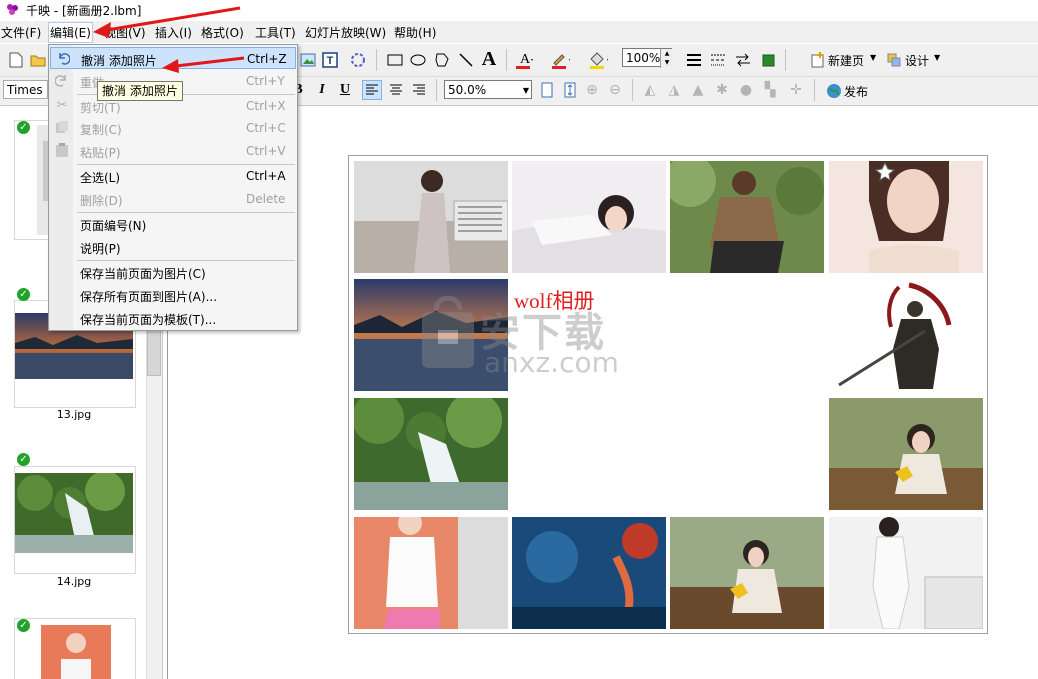  Describe the element at coordinates (266, 128) in the screenshot. I see `menu-item-shortcut: Ctrl+C` at that location.